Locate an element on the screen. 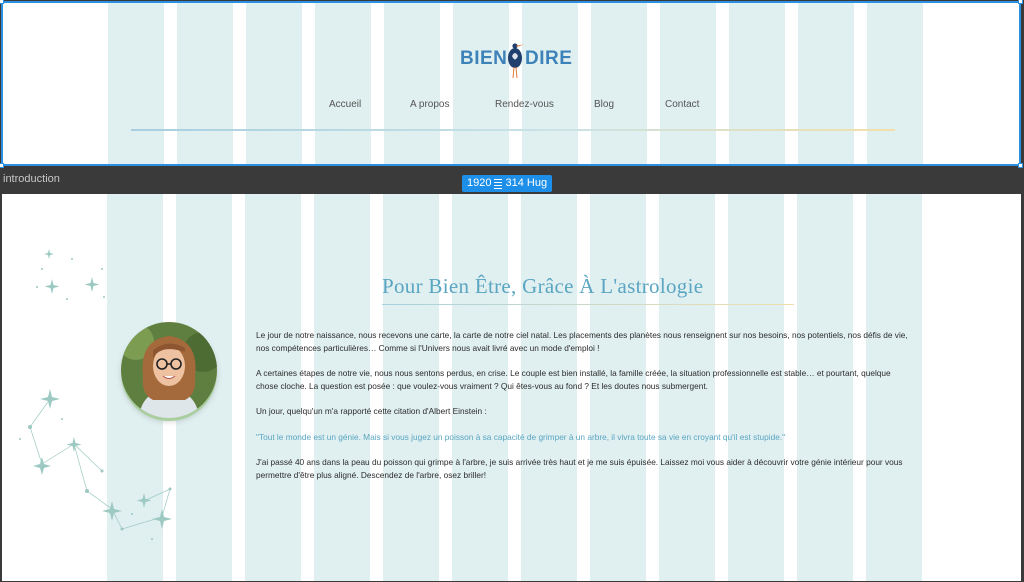 The width and height of the screenshot is (1024, 582). selection-handle-bl is located at coordinates (2, 165).